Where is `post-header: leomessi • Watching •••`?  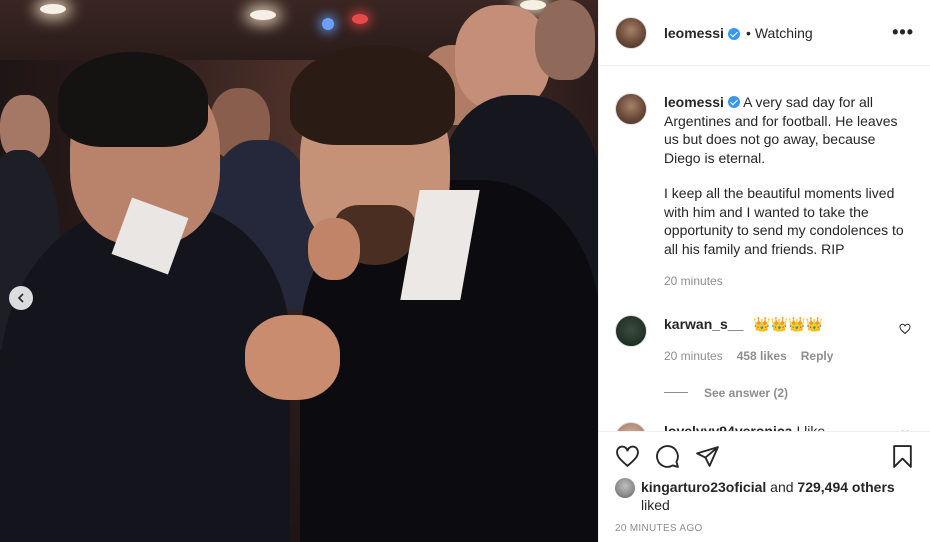 post-header: leomessi • Watching ••• is located at coordinates (764, 33).